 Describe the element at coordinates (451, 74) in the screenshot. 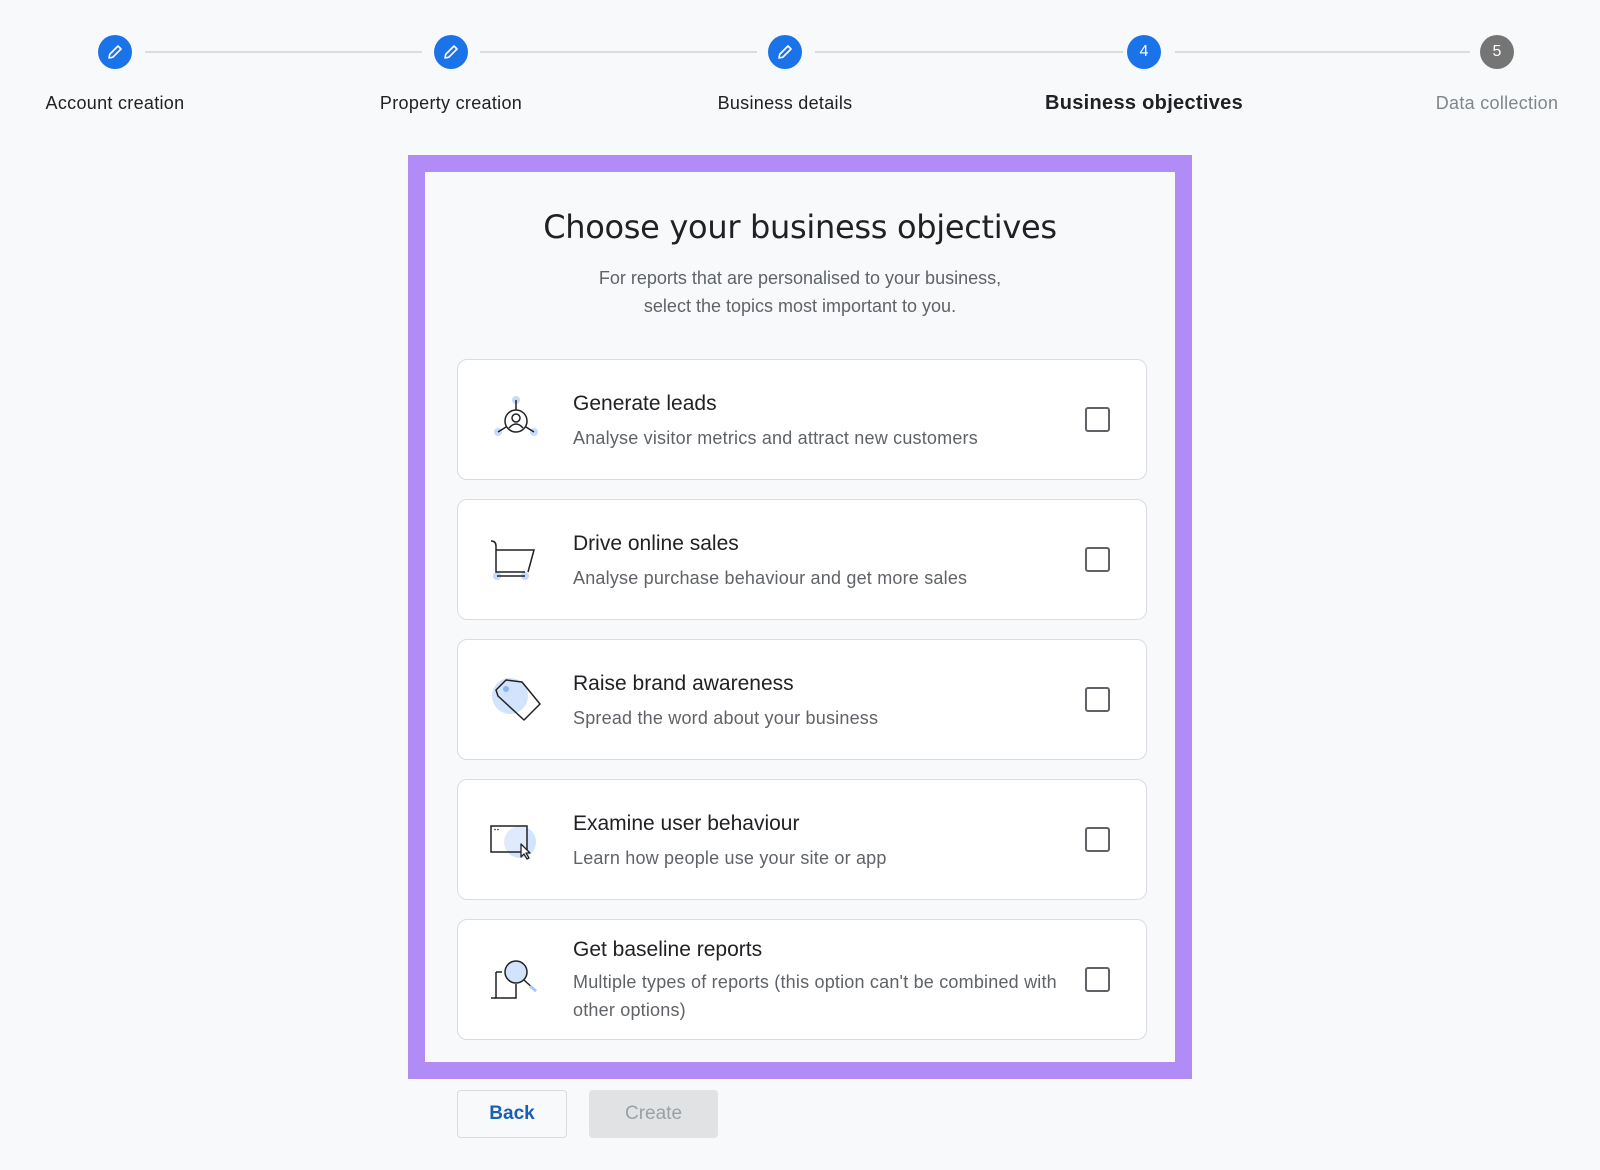

I see `step-property-creation: Property creation` at that location.